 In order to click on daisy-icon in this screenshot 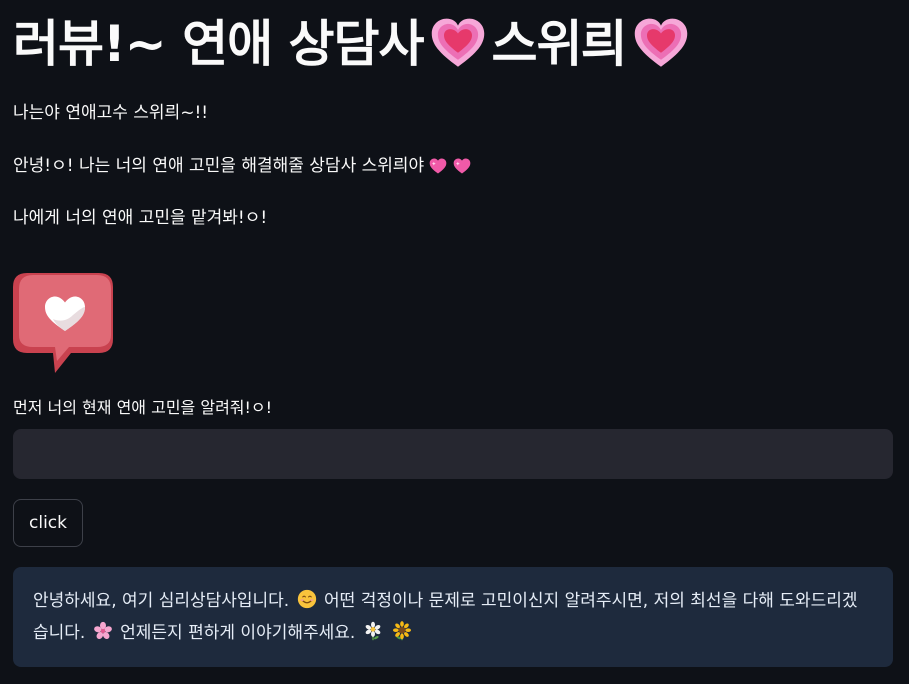, I will do `click(373, 631)`.